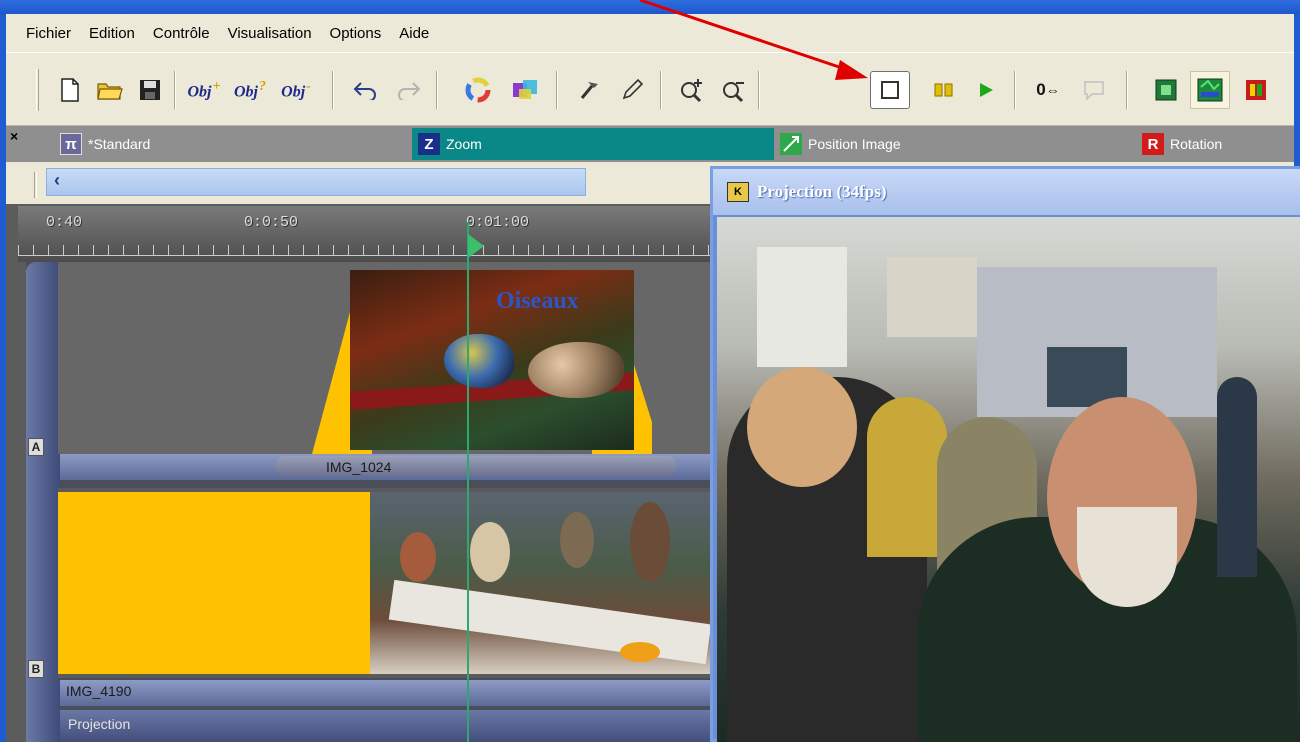 The width and height of the screenshot is (1300, 742). What do you see at coordinates (57, 180) in the screenshot?
I see `scroll-left-icon: ‹` at bounding box center [57, 180].